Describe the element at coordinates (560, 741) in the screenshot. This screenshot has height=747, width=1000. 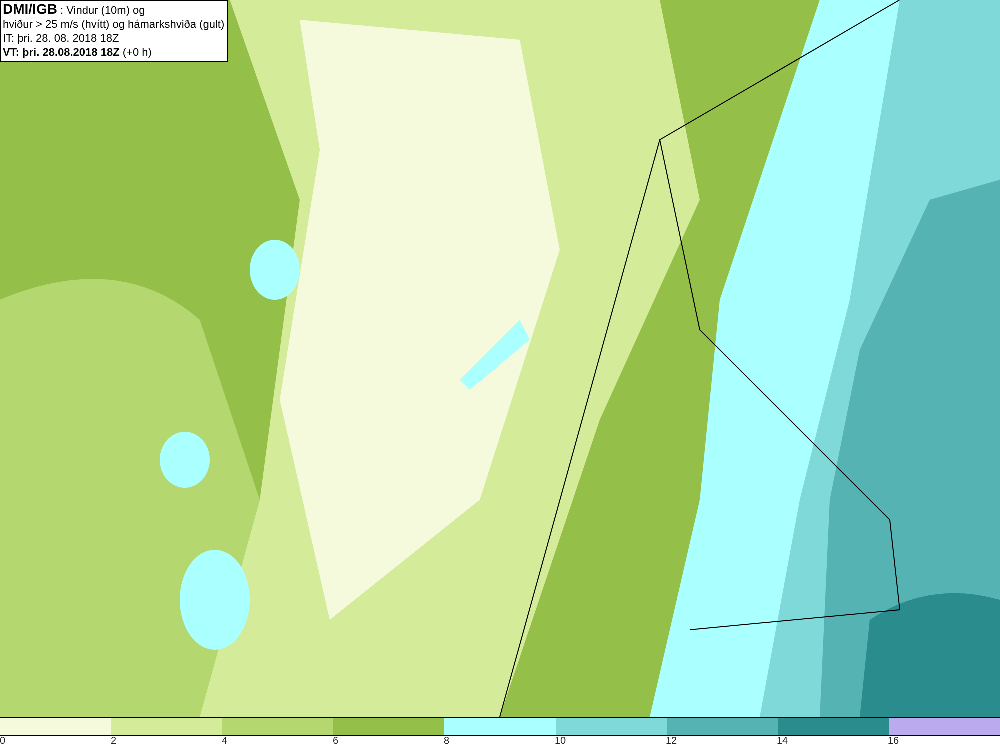
I see `legend-tick-label: 10` at that location.